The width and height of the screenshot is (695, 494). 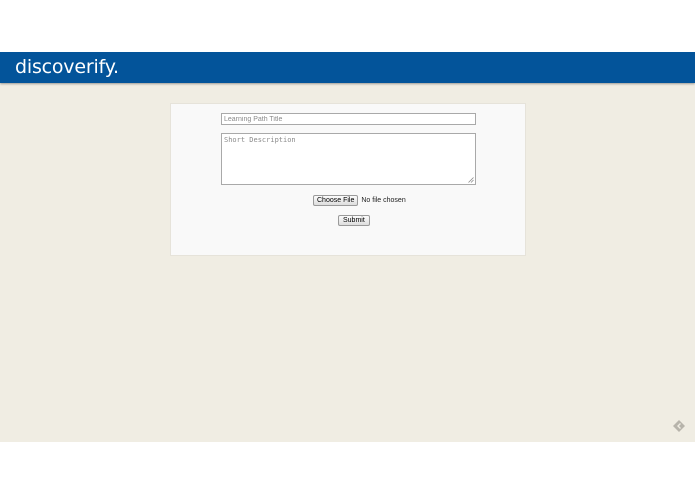 What do you see at coordinates (347, 67) in the screenshot?
I see `top-navbar: discoverify.` at bounding box center [347, 67].